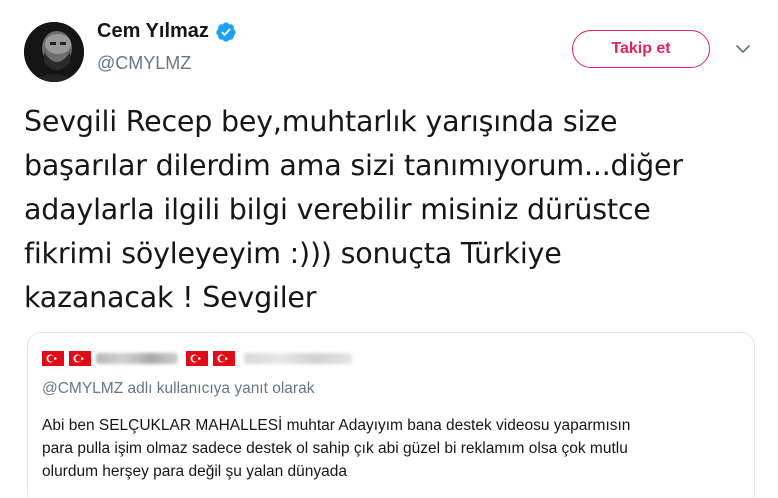  I want to click on author-display-name: Cem Yılmaz, so click(153, 31).